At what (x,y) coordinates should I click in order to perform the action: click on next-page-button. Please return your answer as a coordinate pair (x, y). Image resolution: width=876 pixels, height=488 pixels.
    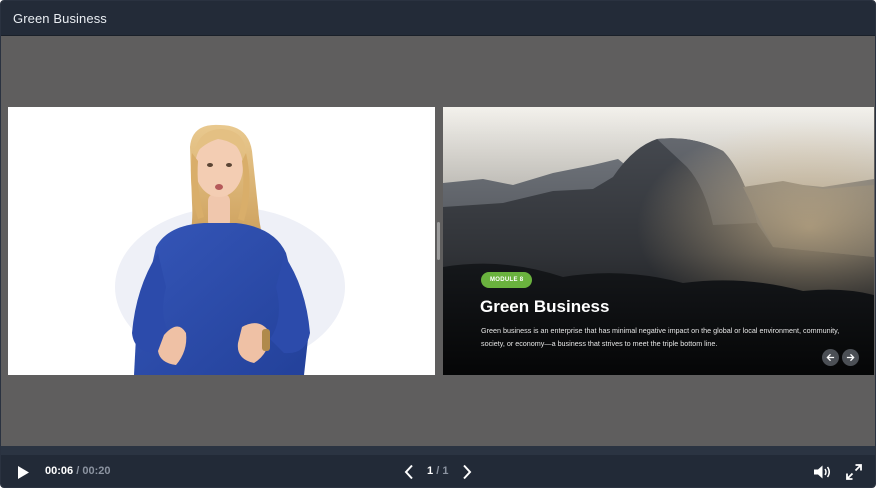
    Looking at the image, I should click on (467, 472).